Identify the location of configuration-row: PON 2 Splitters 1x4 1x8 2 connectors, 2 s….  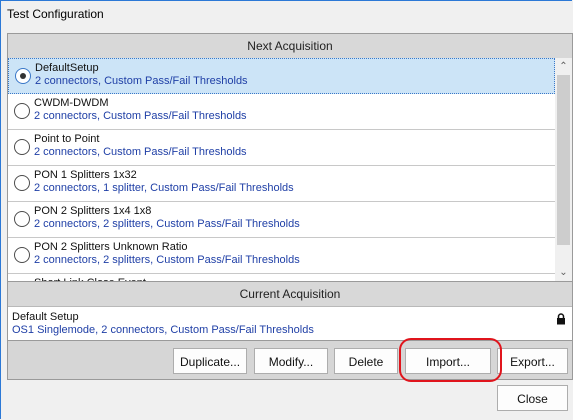
(281, 220).